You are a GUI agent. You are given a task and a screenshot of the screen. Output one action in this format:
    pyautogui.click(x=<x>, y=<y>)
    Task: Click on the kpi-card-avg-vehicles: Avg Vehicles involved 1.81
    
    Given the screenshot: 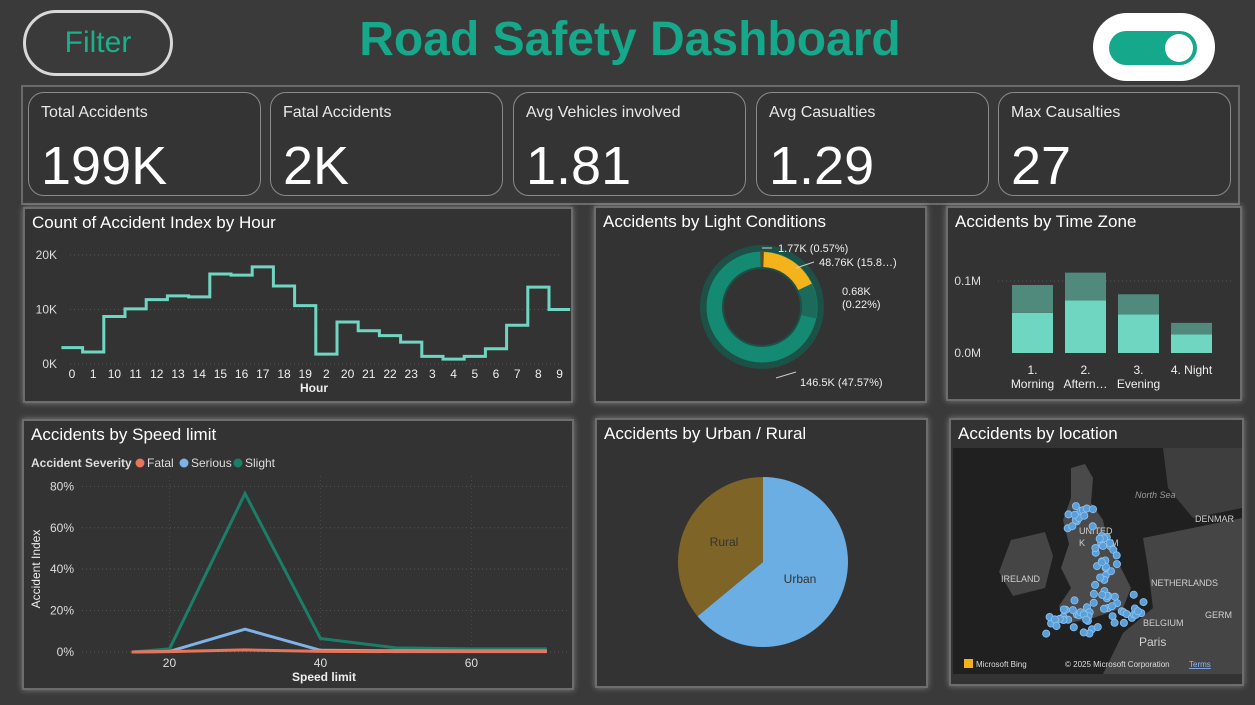 What is the action you would take?
    pyautogui.click(x=629, y=144)
    